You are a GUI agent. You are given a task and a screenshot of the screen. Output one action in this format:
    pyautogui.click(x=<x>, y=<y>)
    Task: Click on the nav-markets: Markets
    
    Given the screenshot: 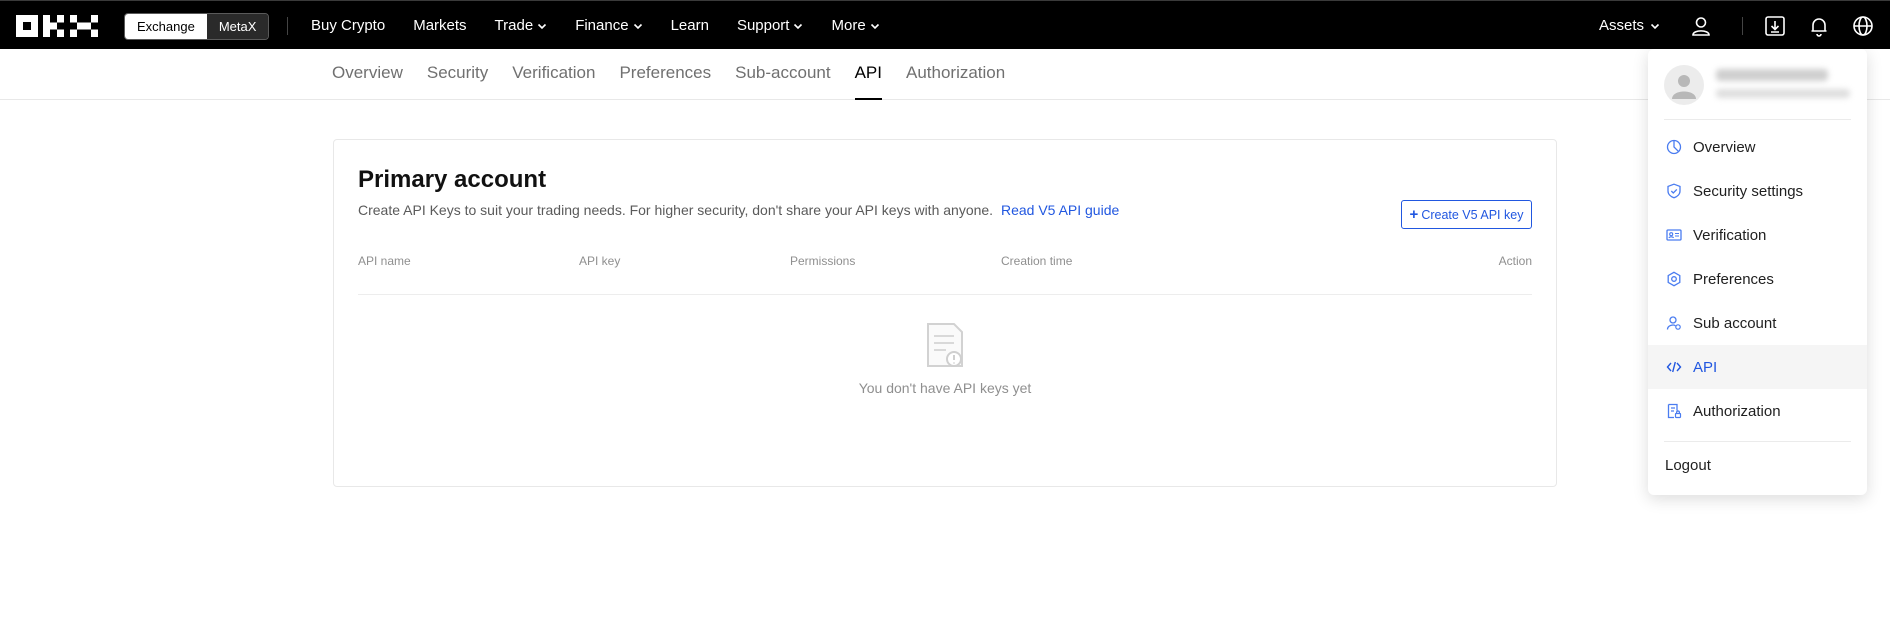 What is the action you would take?
    pyautogui.click(x=439, y=25)
    